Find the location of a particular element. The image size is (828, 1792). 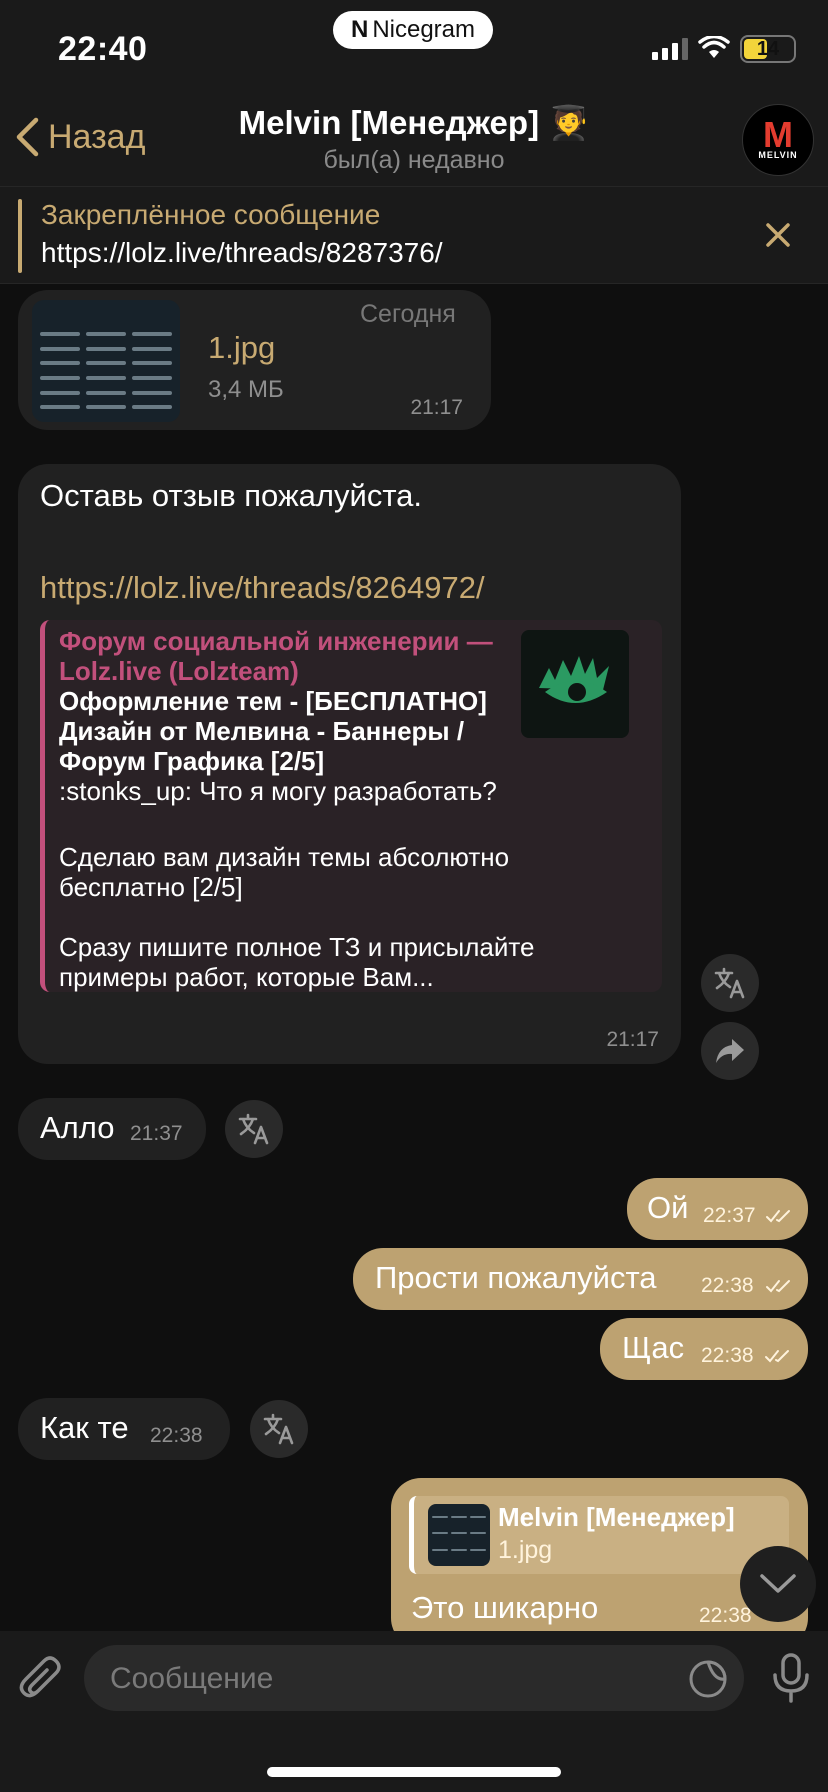

chevron-down-icon is located at coordinates (778, 1583).